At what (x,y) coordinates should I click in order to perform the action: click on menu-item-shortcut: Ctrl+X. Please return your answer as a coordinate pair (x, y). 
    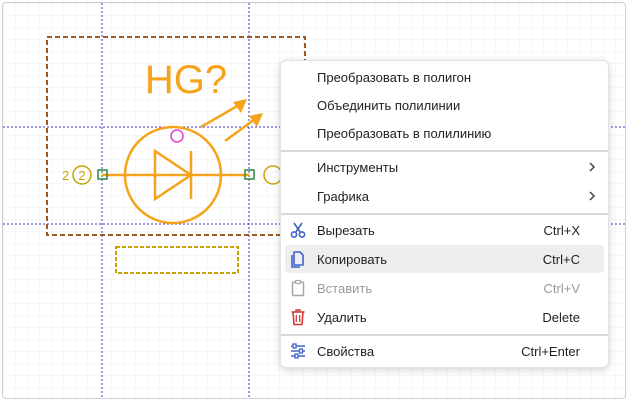
    Looking at the image, I should click on (561, 230).